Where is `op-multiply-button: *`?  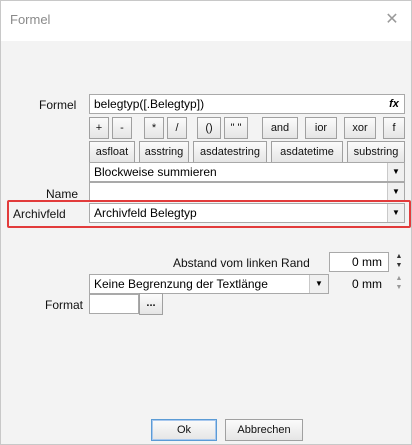
op-multiply-button: * is located at coordinates (154, 128).